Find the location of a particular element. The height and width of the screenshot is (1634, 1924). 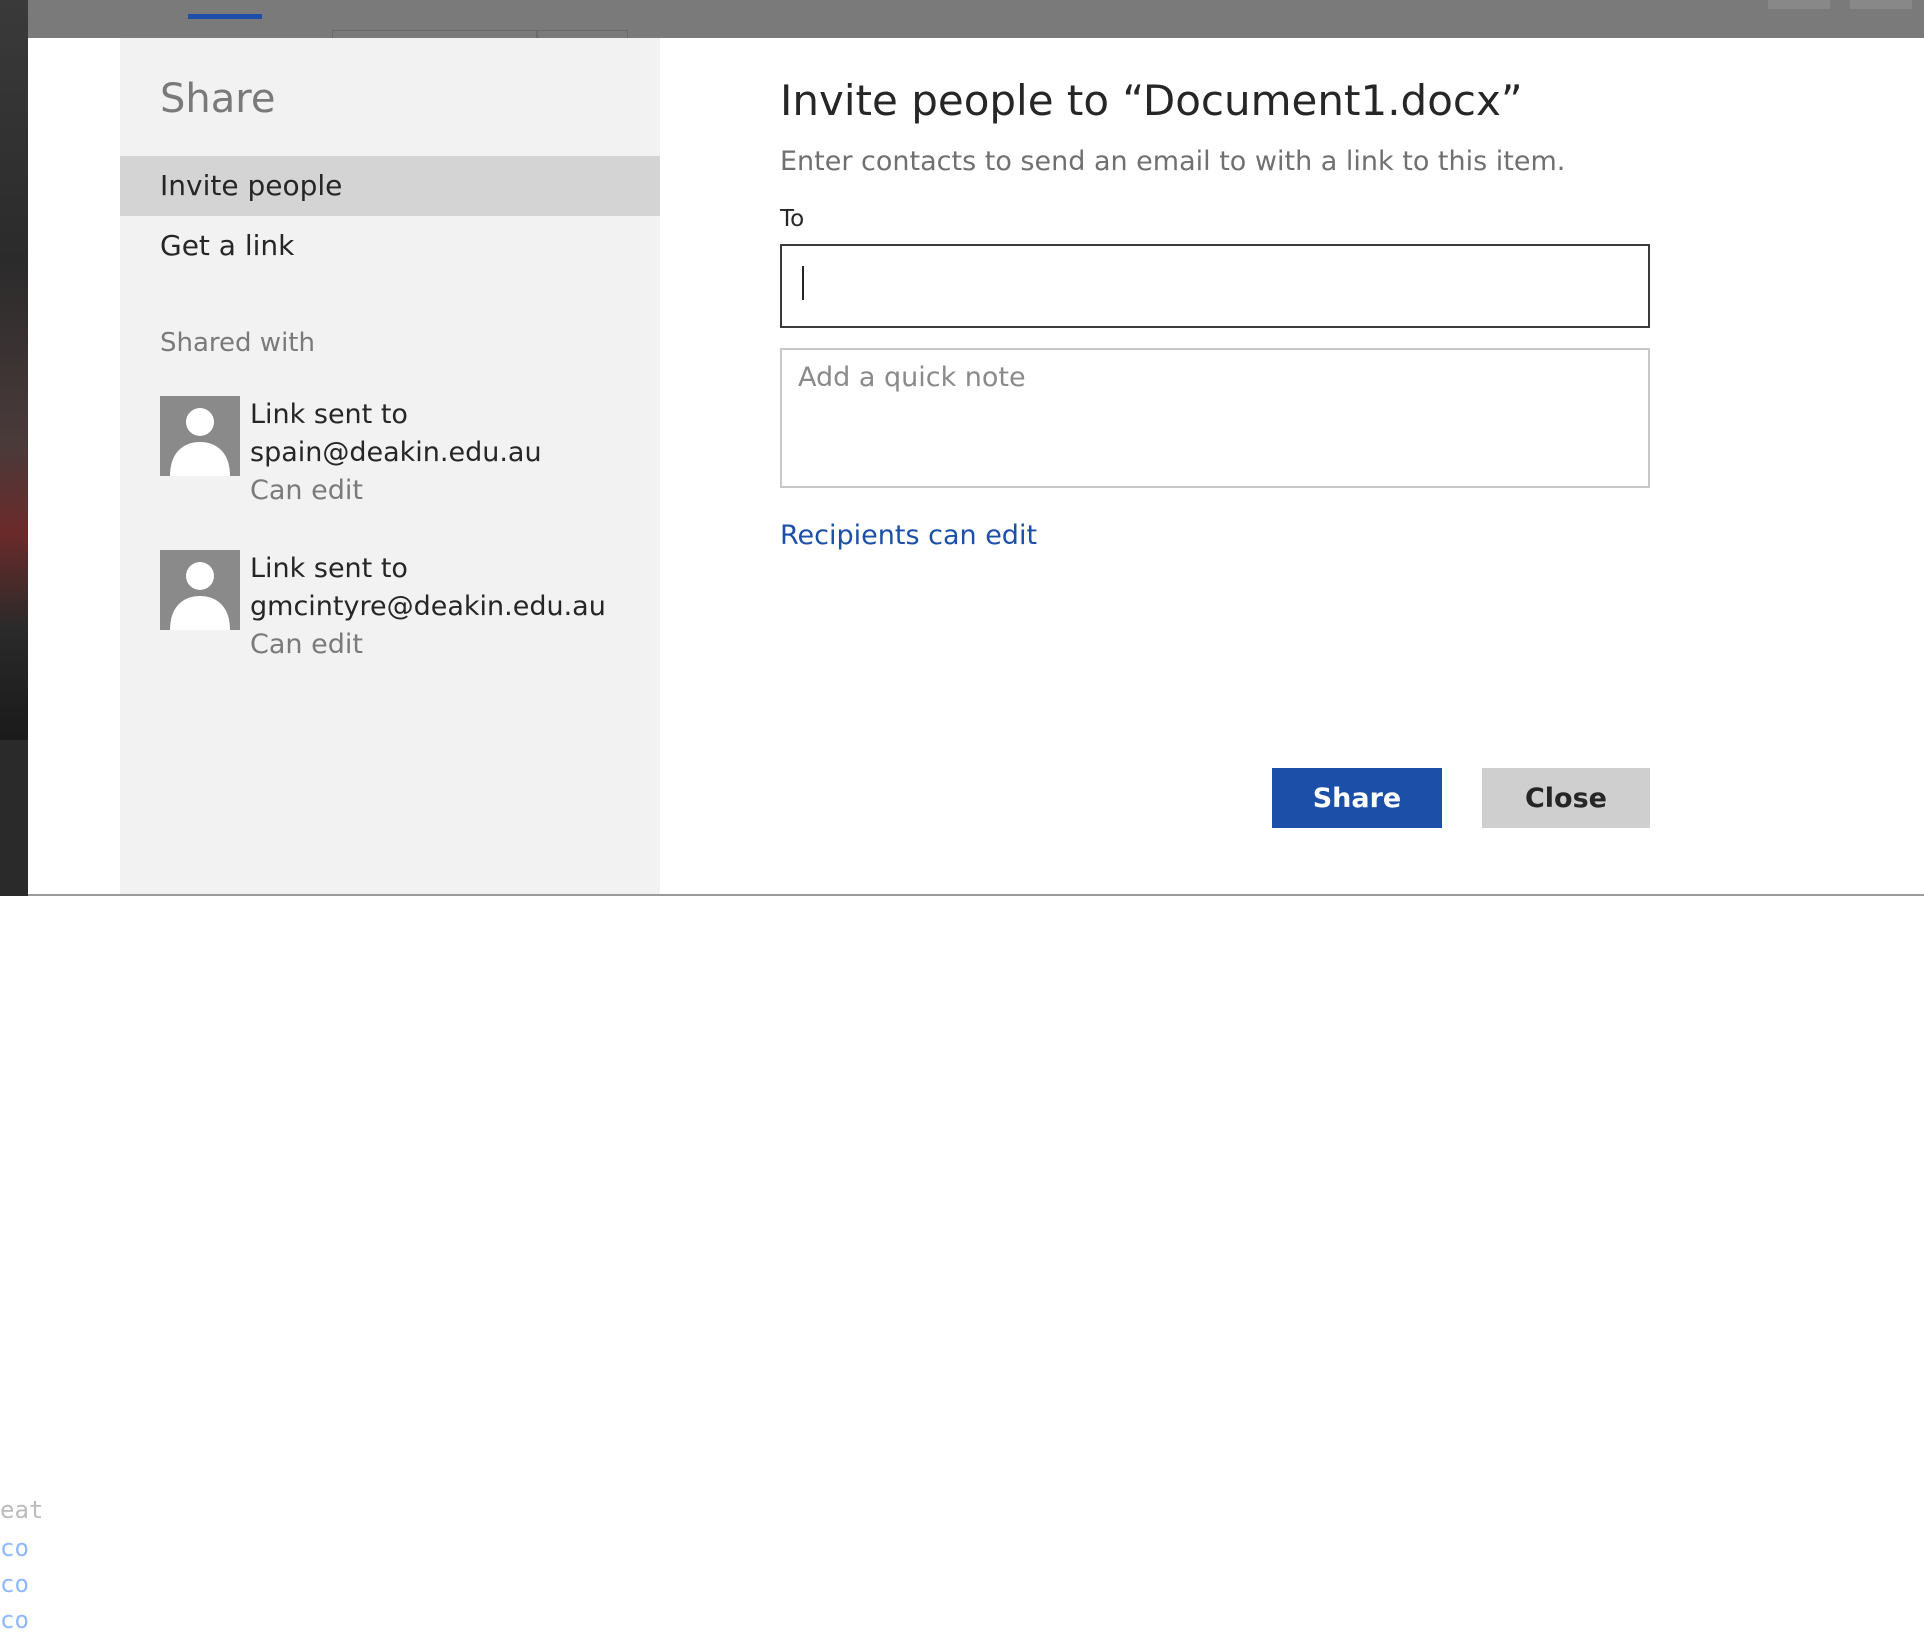

shared-item-email: gmcintyre@deakin.edu.au is located at coordinates (428, 606).